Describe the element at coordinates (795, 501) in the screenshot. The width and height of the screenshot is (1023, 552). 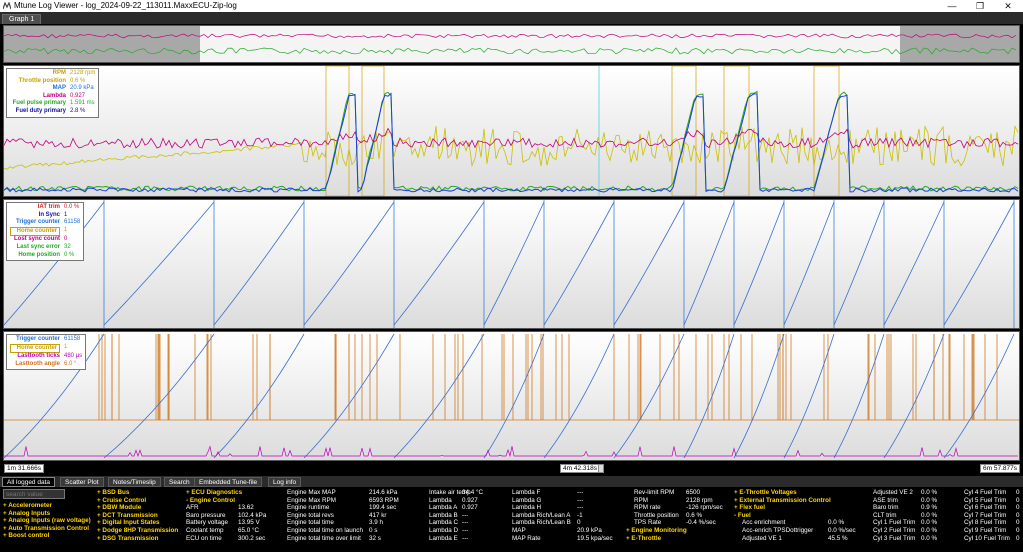
I see `category-external-transmission-control: + External Transmission Control` at that location.